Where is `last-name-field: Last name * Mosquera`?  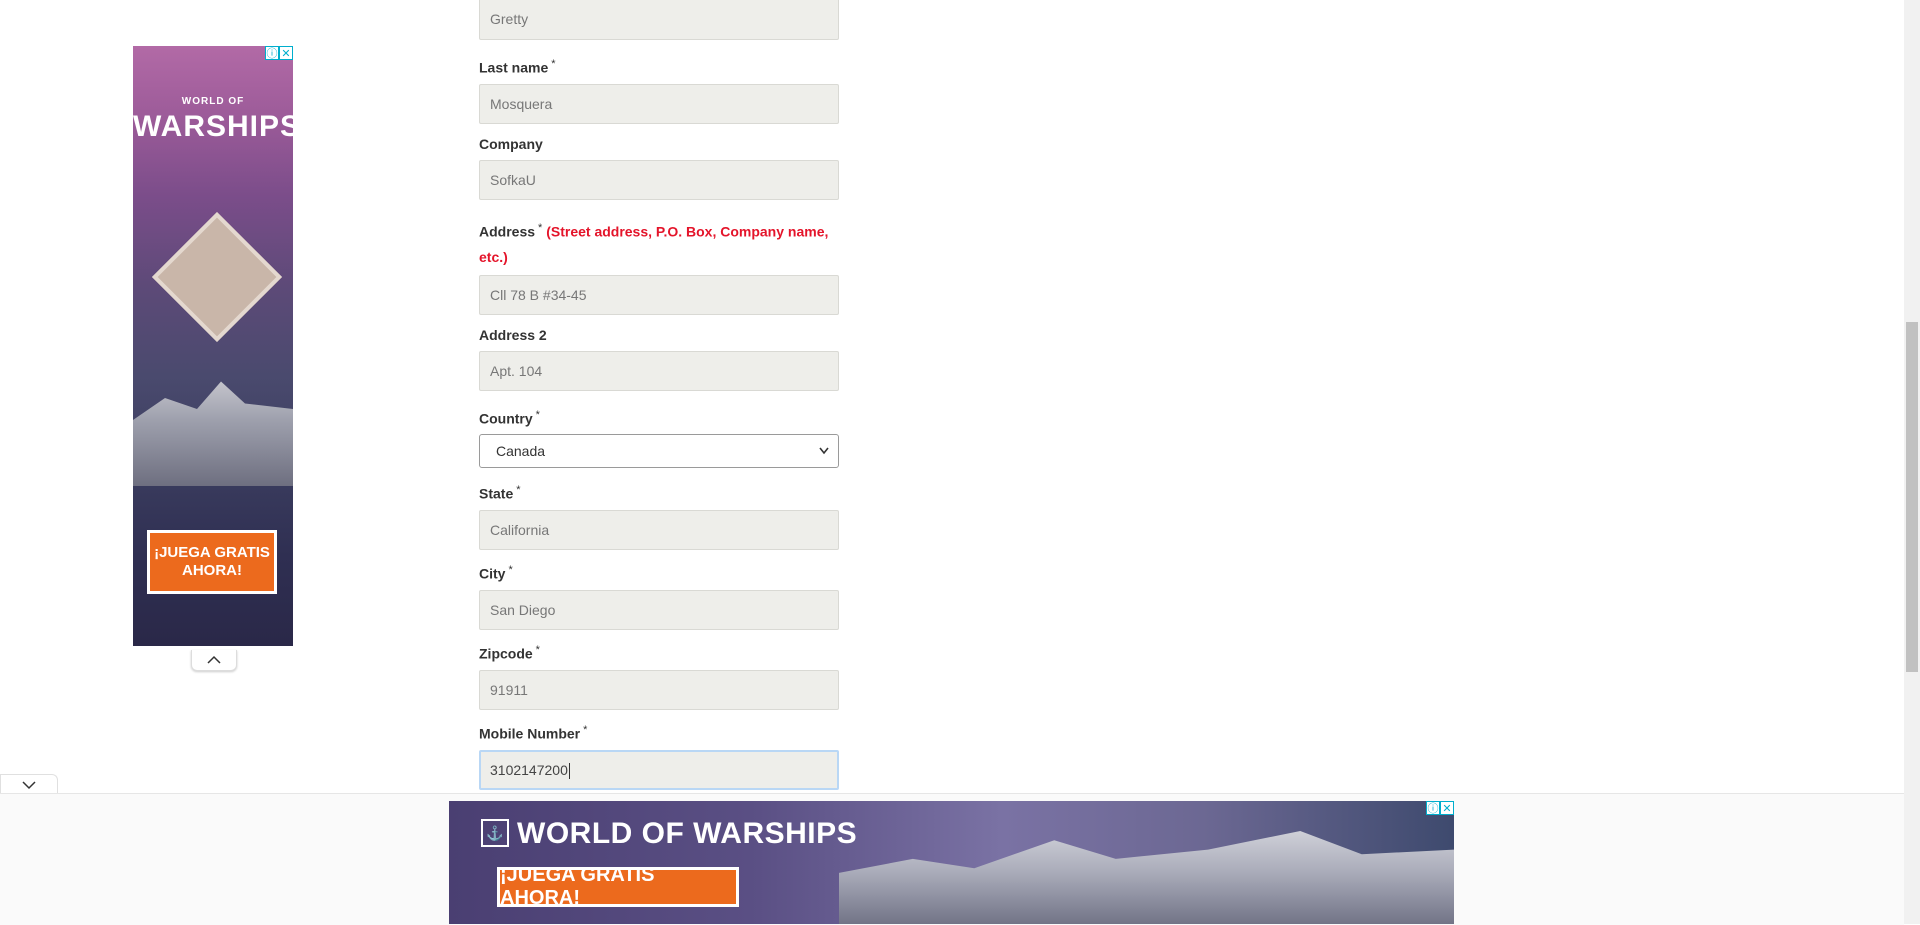 last-name-field: Last name * Mosquera is located at coordinates (659, 89).